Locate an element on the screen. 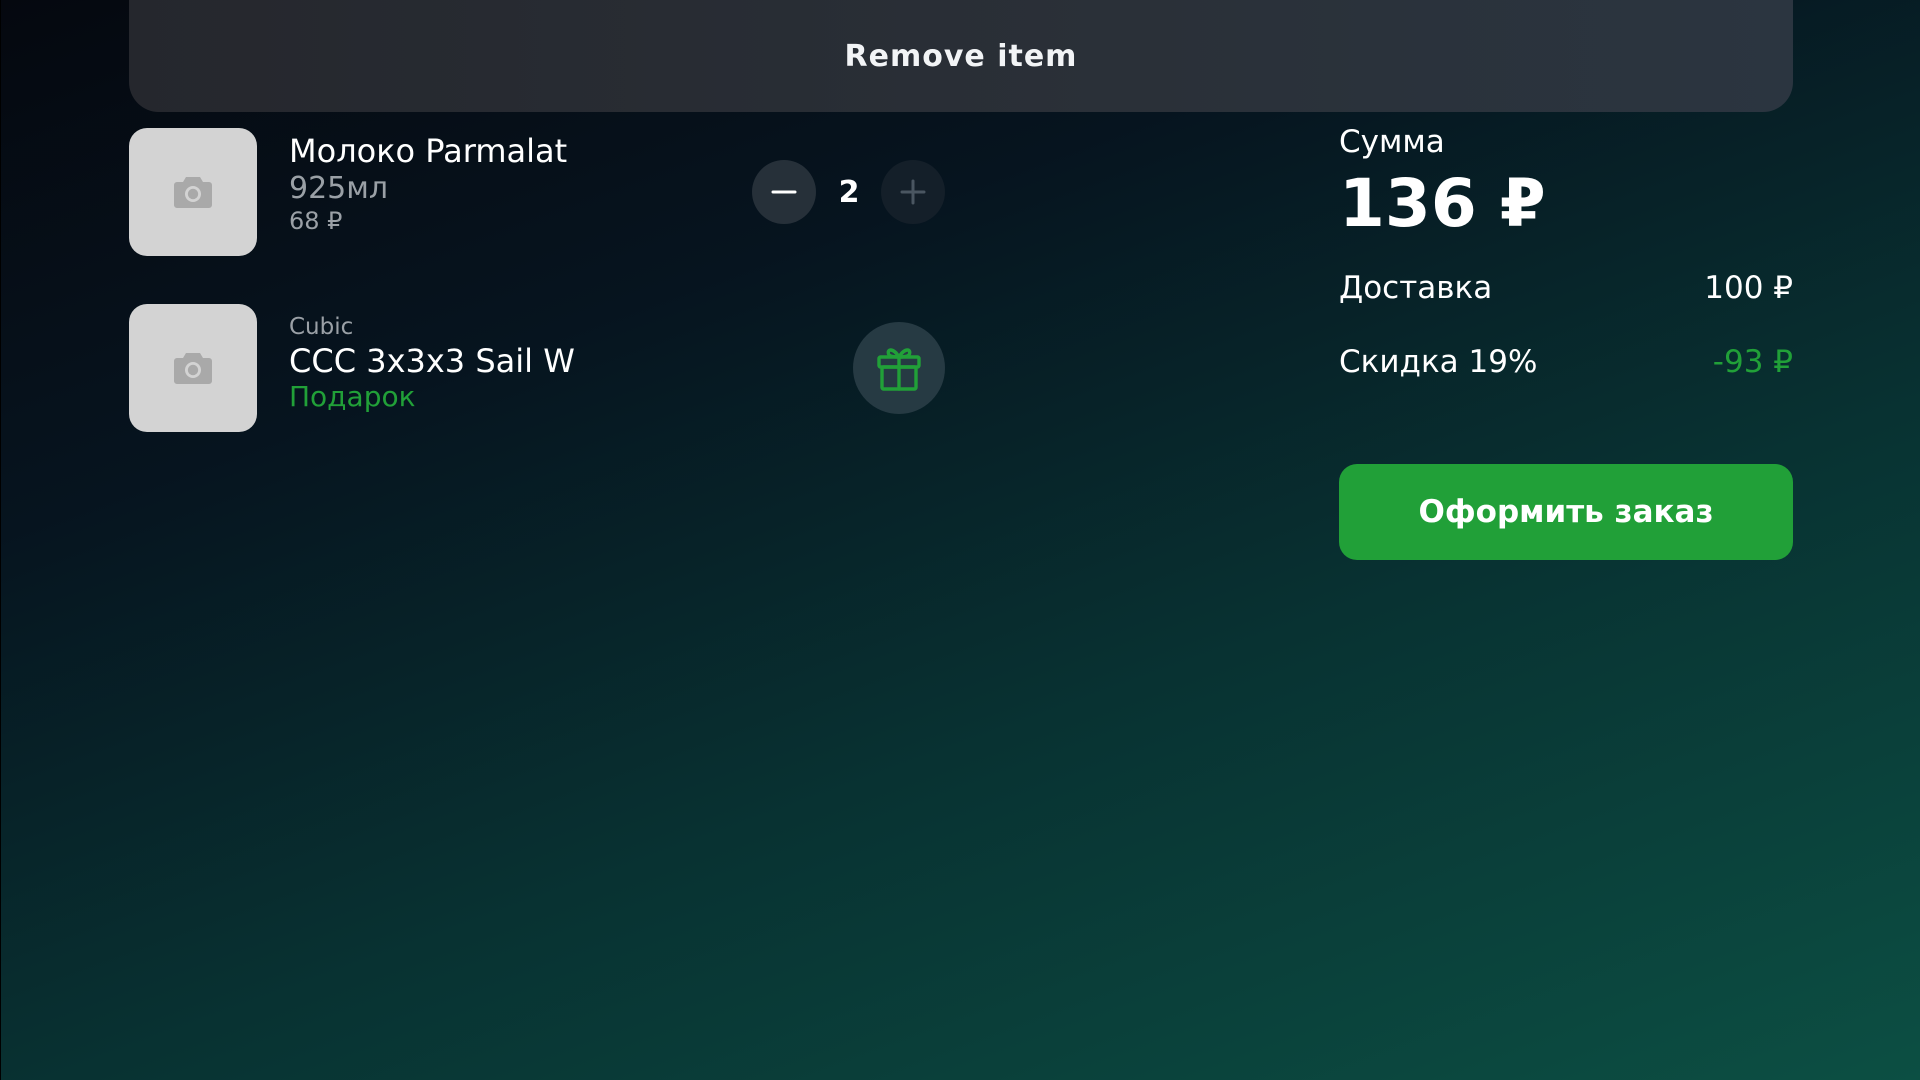  checkout-label: Оформить заказ is located at coordinates (1566, 512).